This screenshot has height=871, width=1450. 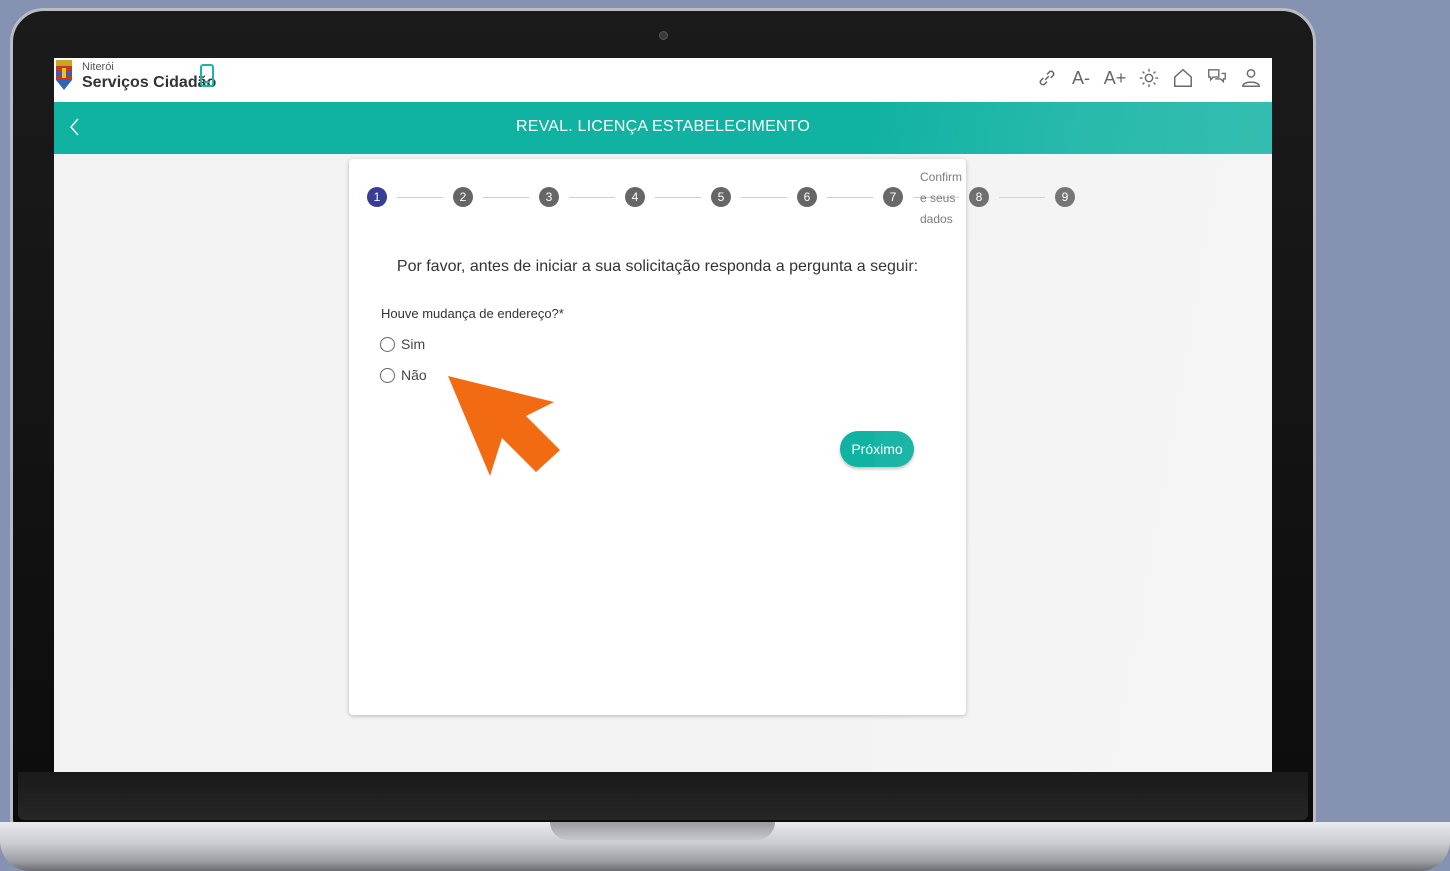 I want to click on page-header: REVAL. LICENÇA ESTABELECIMENTO, so click(x=663, y=128).